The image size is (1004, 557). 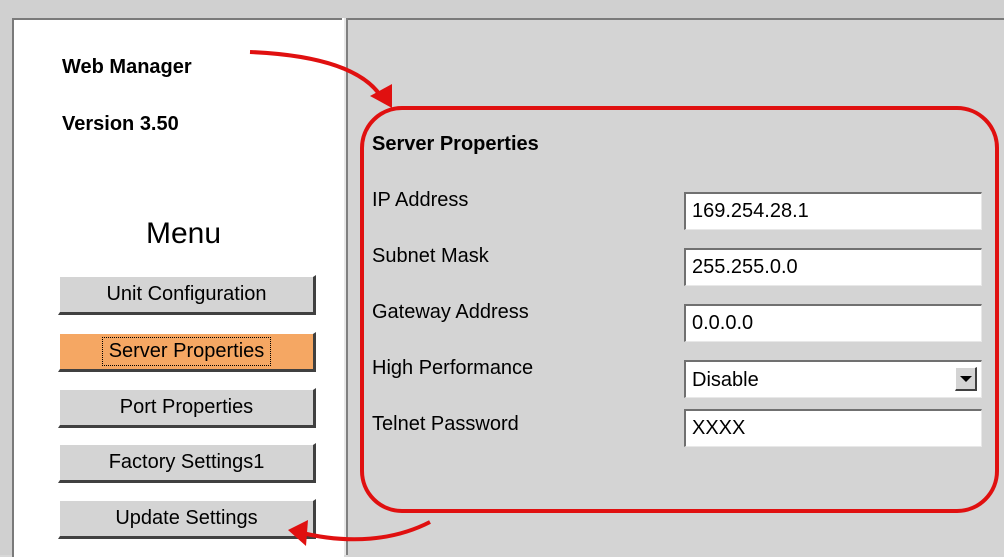 I want to click on button-label: Port Properties, so click(x=186, y=407).